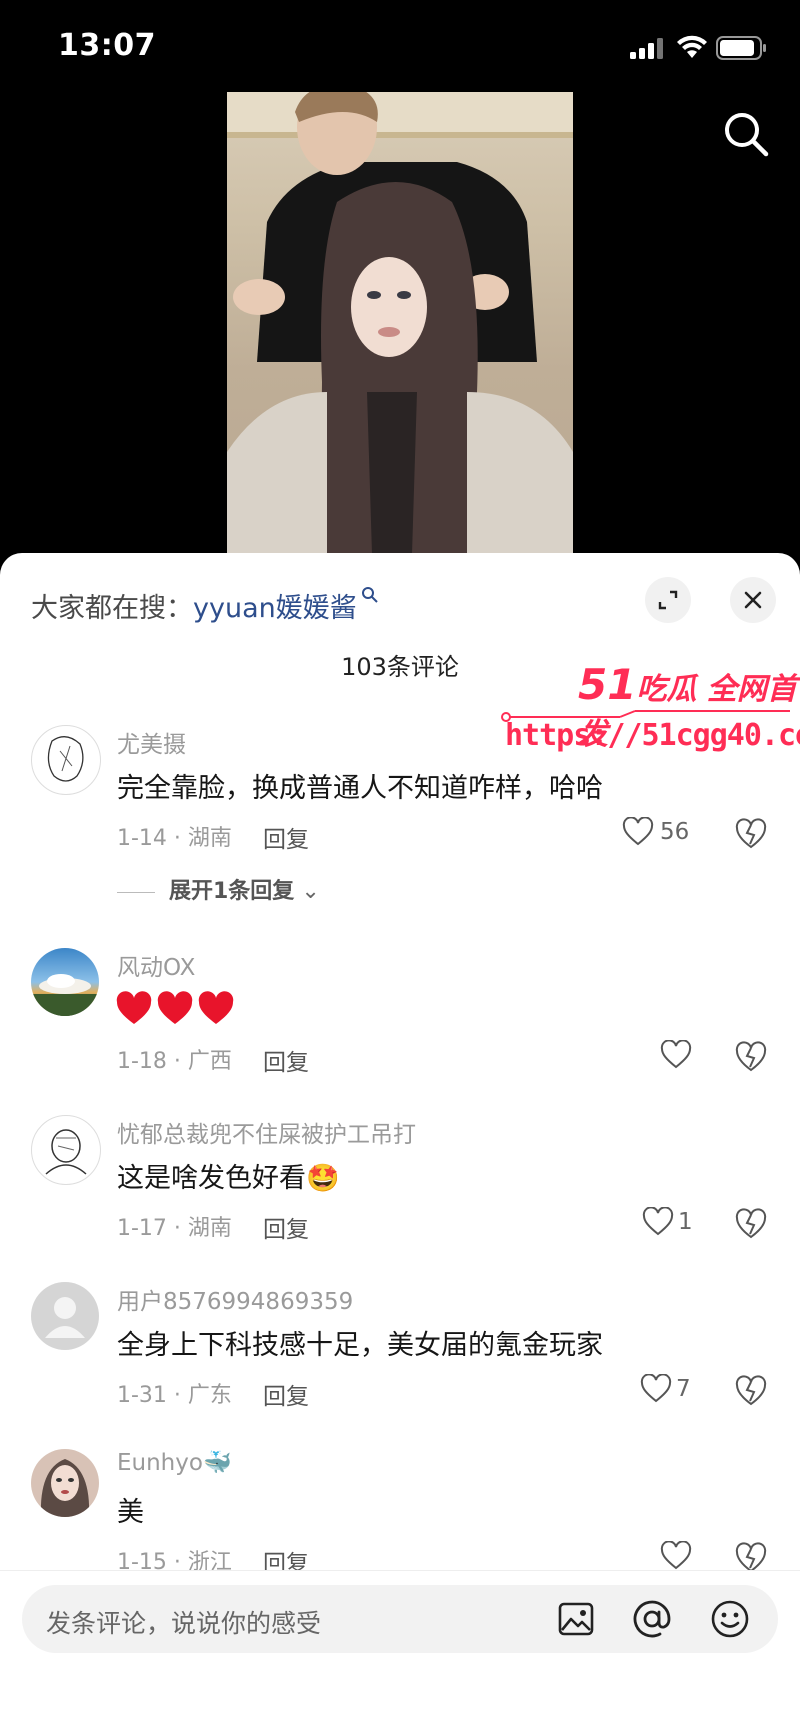 The image size is (800, 1732). I want to click on image-icon, so click(576, 1619).